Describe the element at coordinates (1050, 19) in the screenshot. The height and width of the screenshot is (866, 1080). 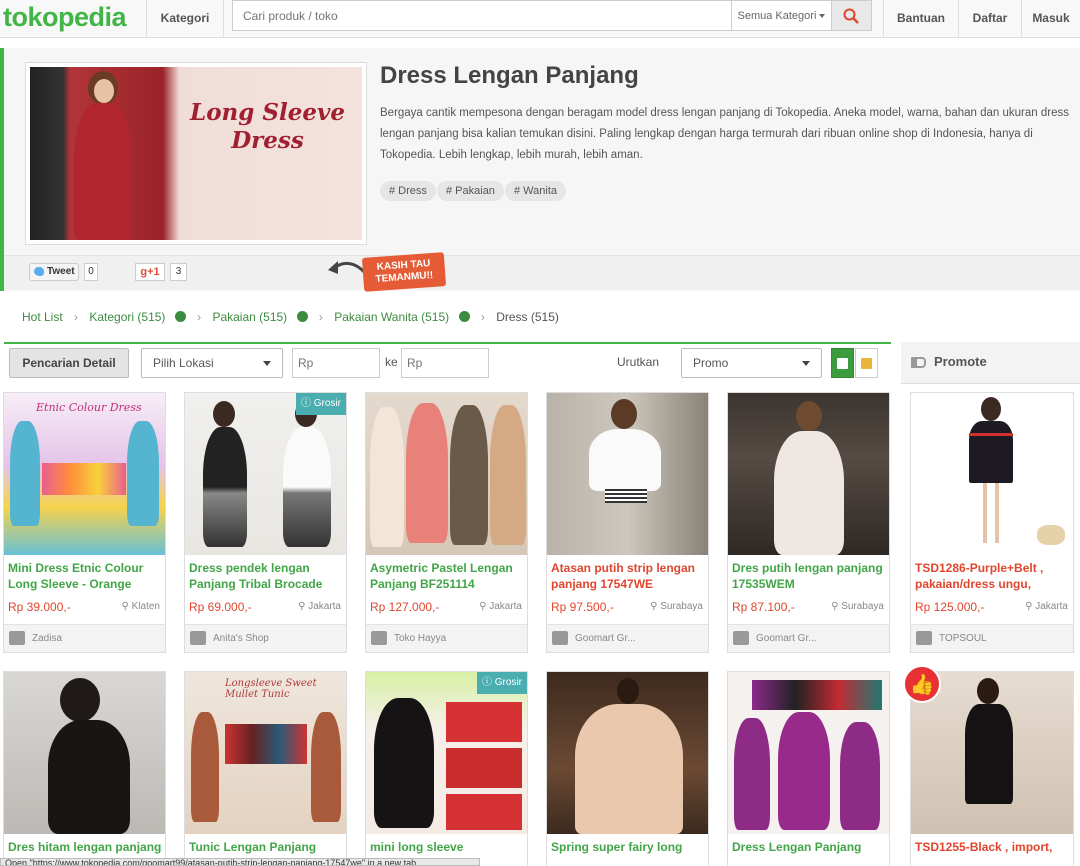
I see `masuk-link: Masuk` at that location.